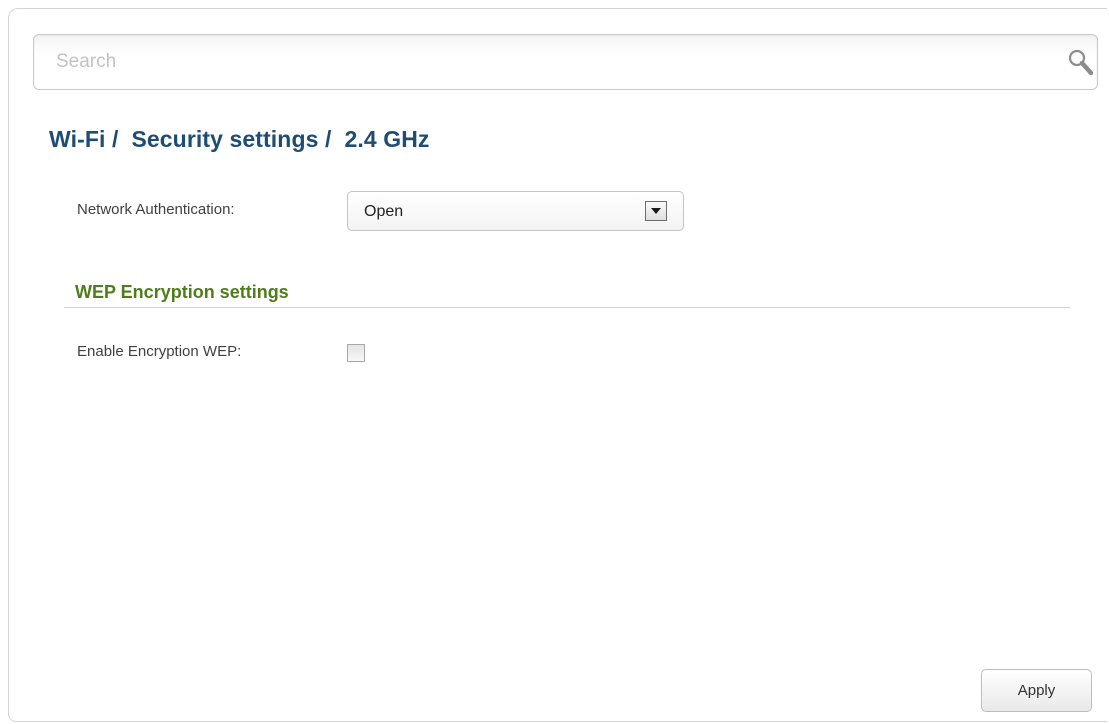 This screenshot has height=724, width=1109. I want to click on search-icon, so click(1081, 63).